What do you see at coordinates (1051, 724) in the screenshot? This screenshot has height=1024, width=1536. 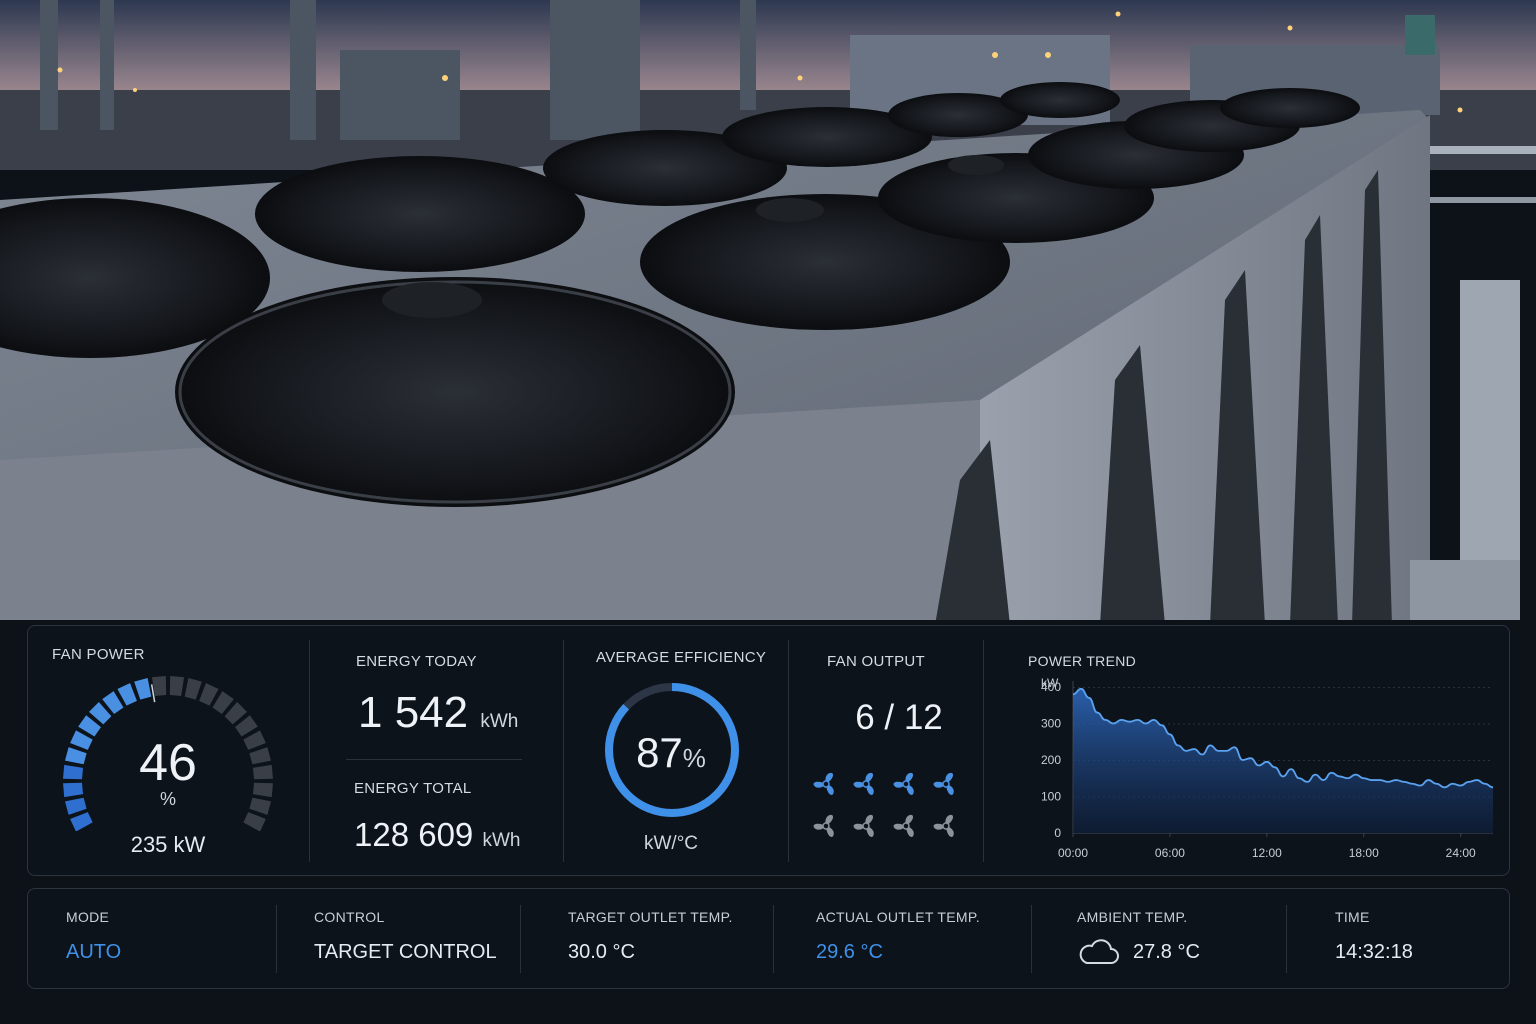 I see `y-tick-label: 300` at bounding box center [1051, 724].